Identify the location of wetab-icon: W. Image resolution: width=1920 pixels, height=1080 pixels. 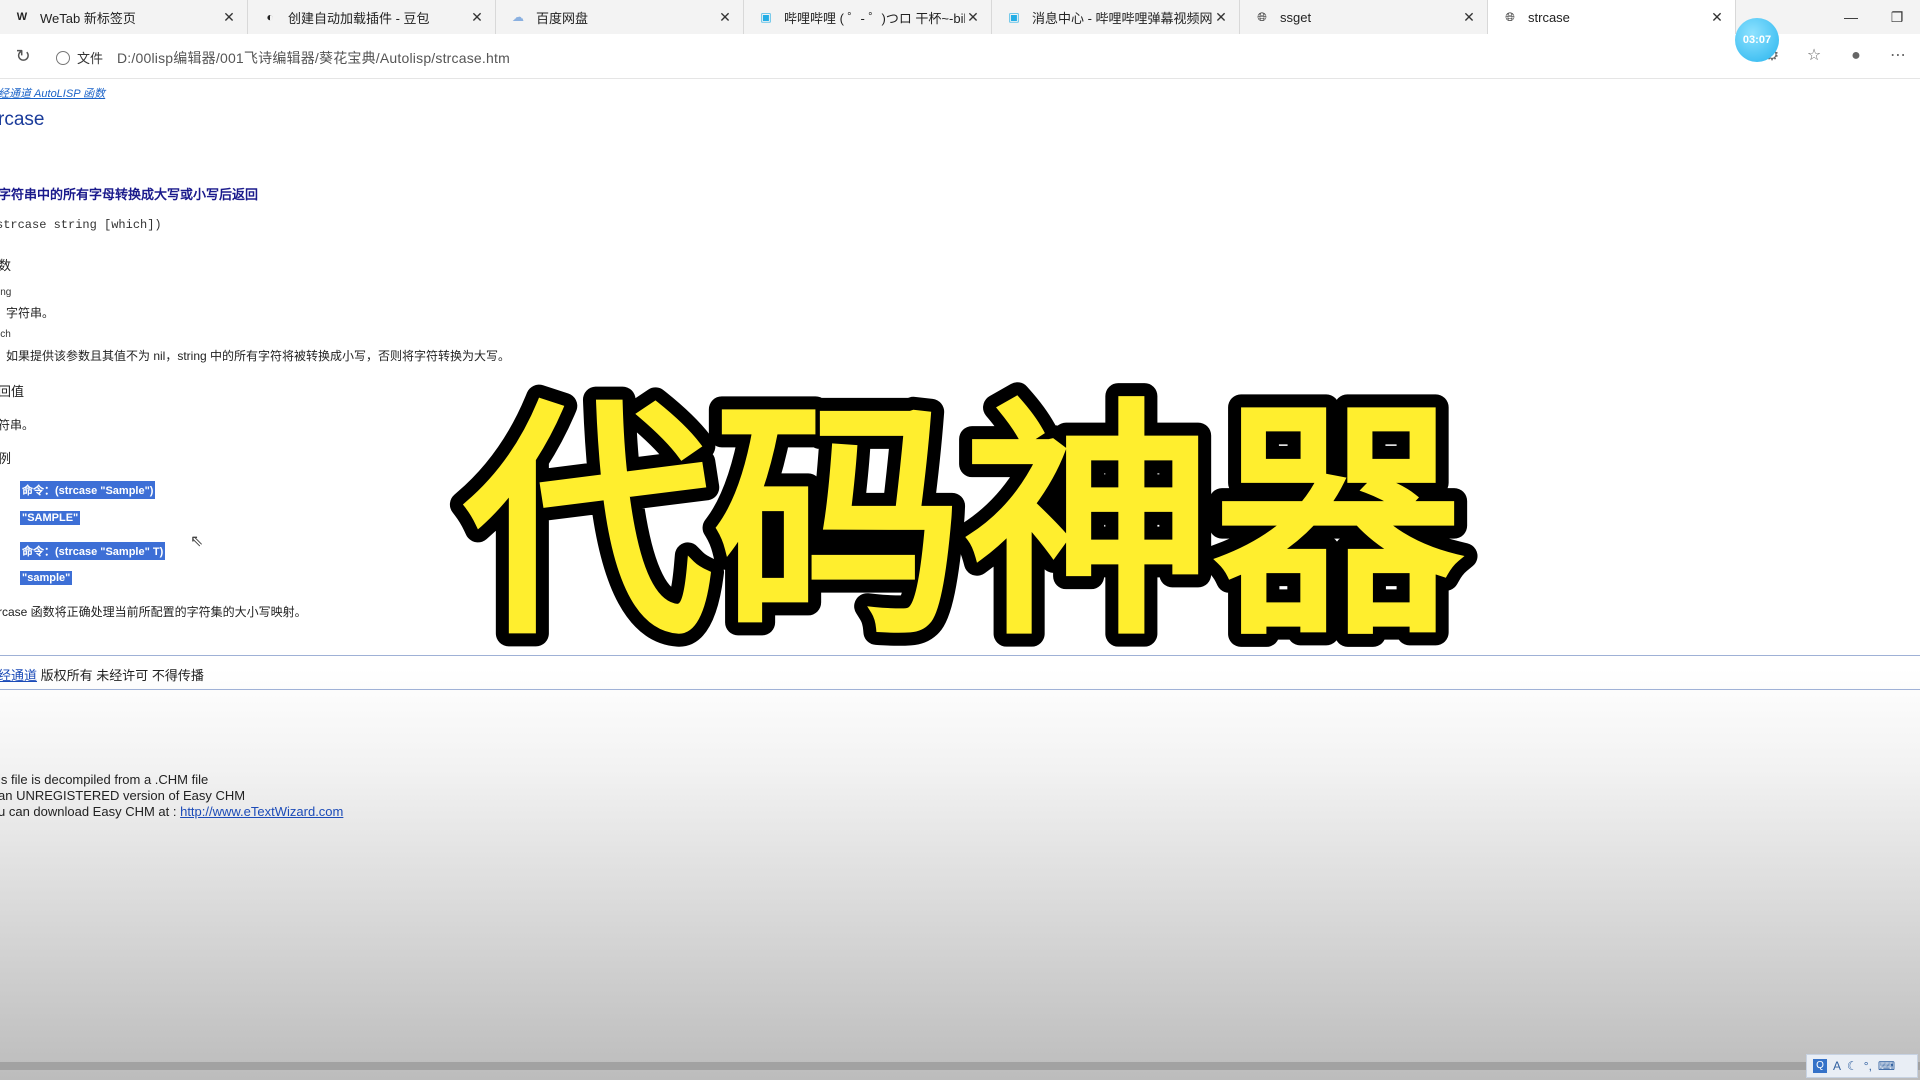
(22, 17).